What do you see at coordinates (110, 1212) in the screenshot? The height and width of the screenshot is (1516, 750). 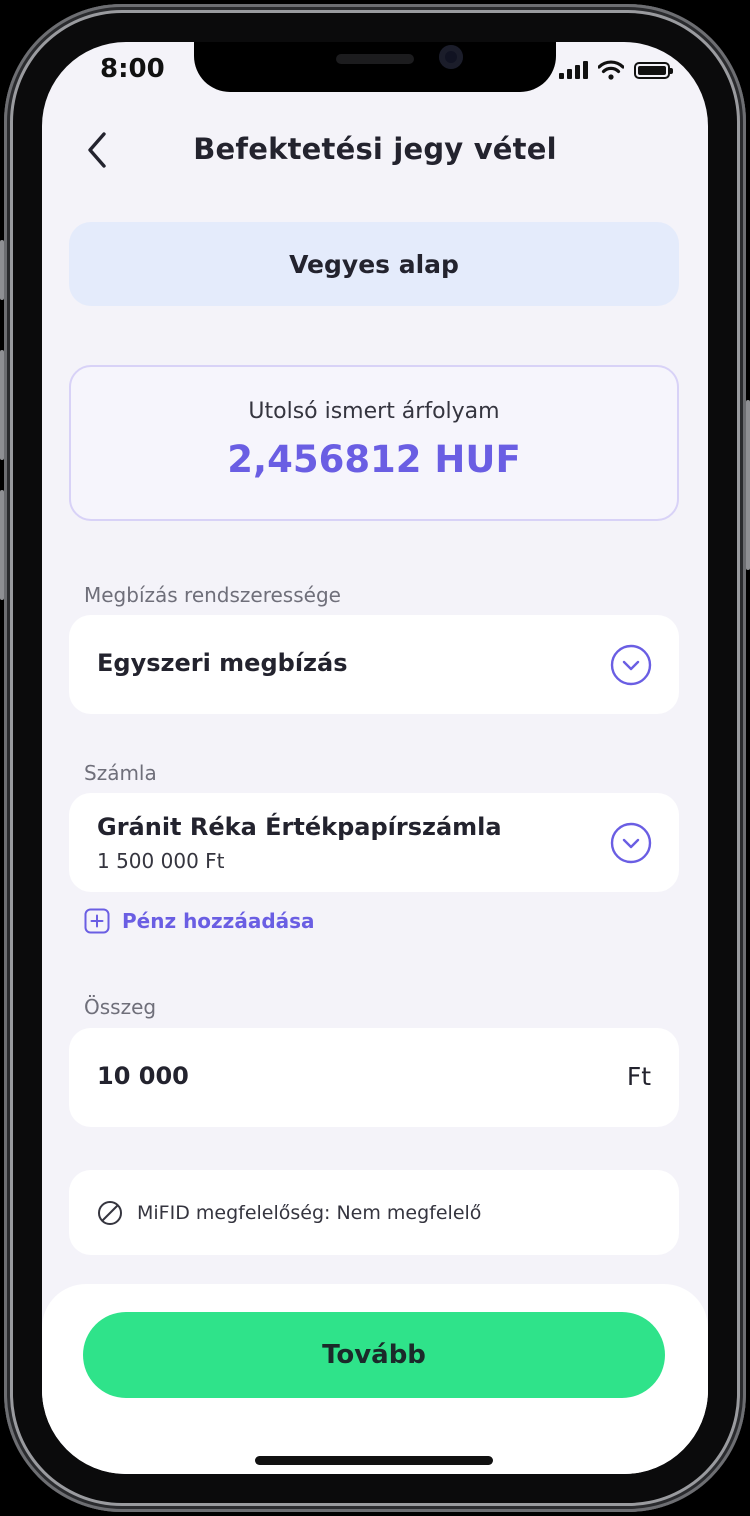 I see `prohibited-icon` at bounding box center [110, 1212].